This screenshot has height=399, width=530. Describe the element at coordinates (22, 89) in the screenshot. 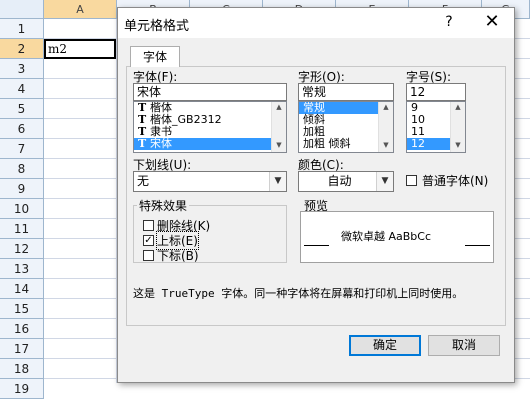

I see `row-header-4: 4` at that location.